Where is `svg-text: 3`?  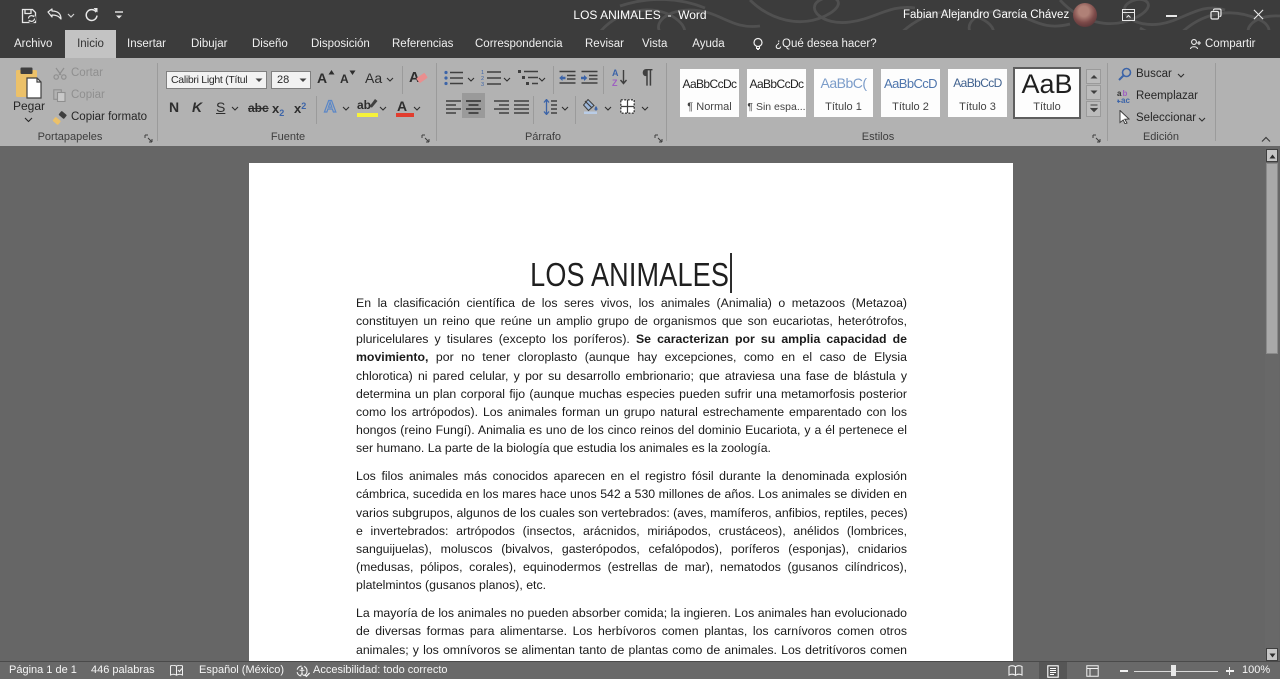 svg-text: 3 is located at coordinates (482, 84).